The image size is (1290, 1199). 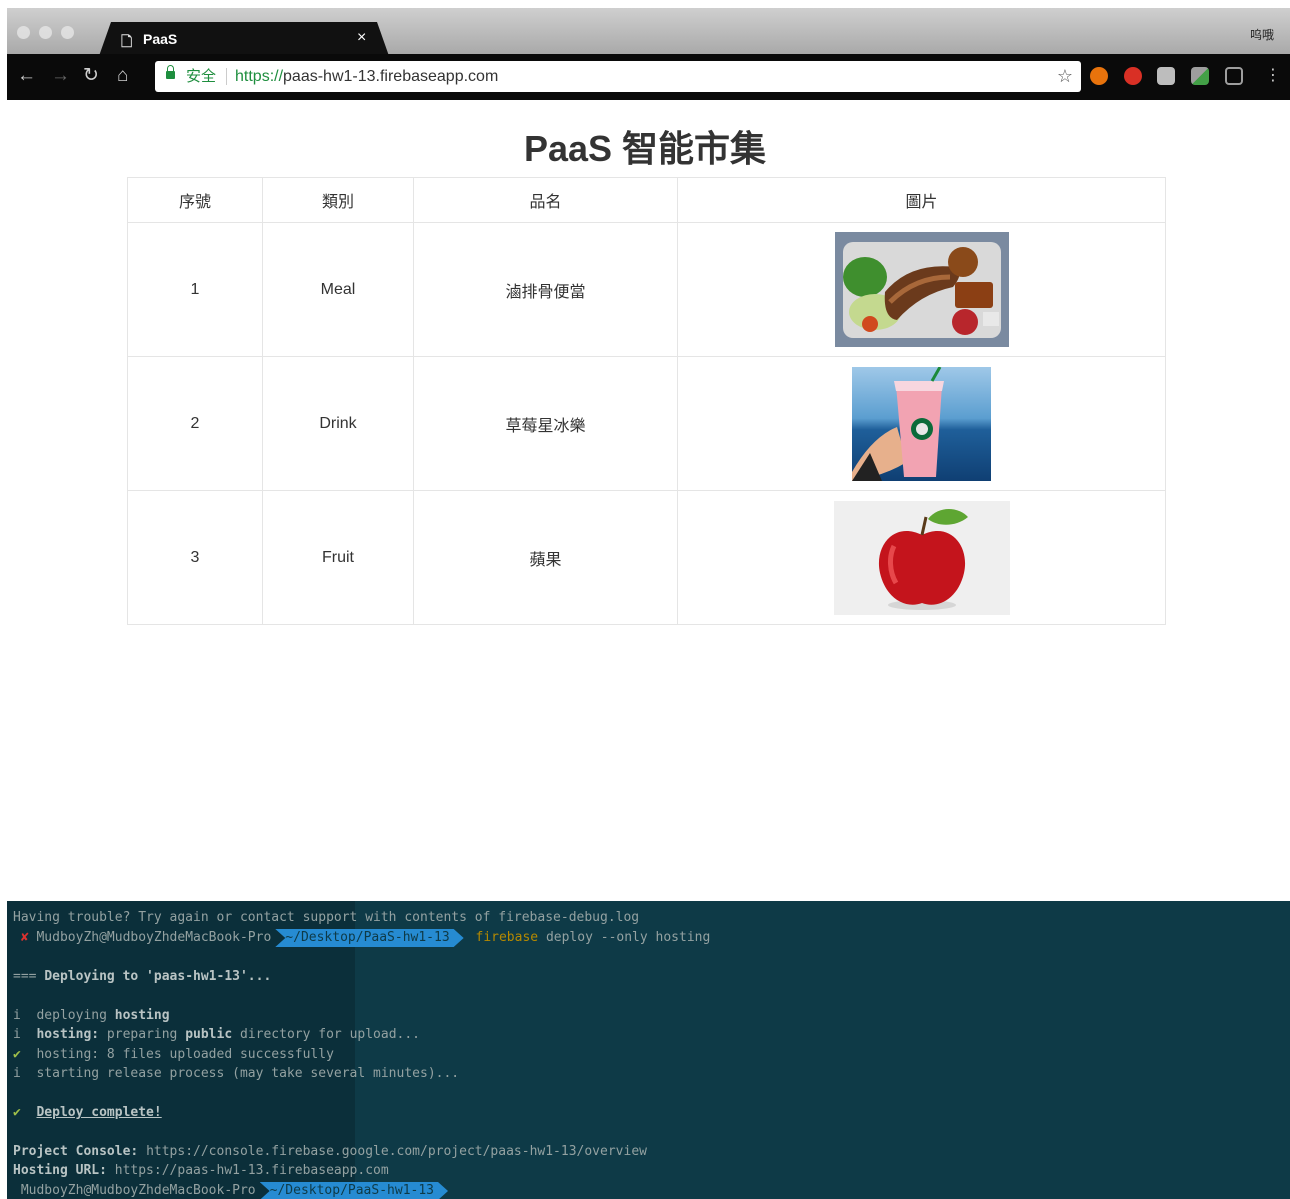 What do you see at coordinates (24, 937) in the screenshot?
I see `error-mark-icon: ✘` at bounding box center [24, 937].